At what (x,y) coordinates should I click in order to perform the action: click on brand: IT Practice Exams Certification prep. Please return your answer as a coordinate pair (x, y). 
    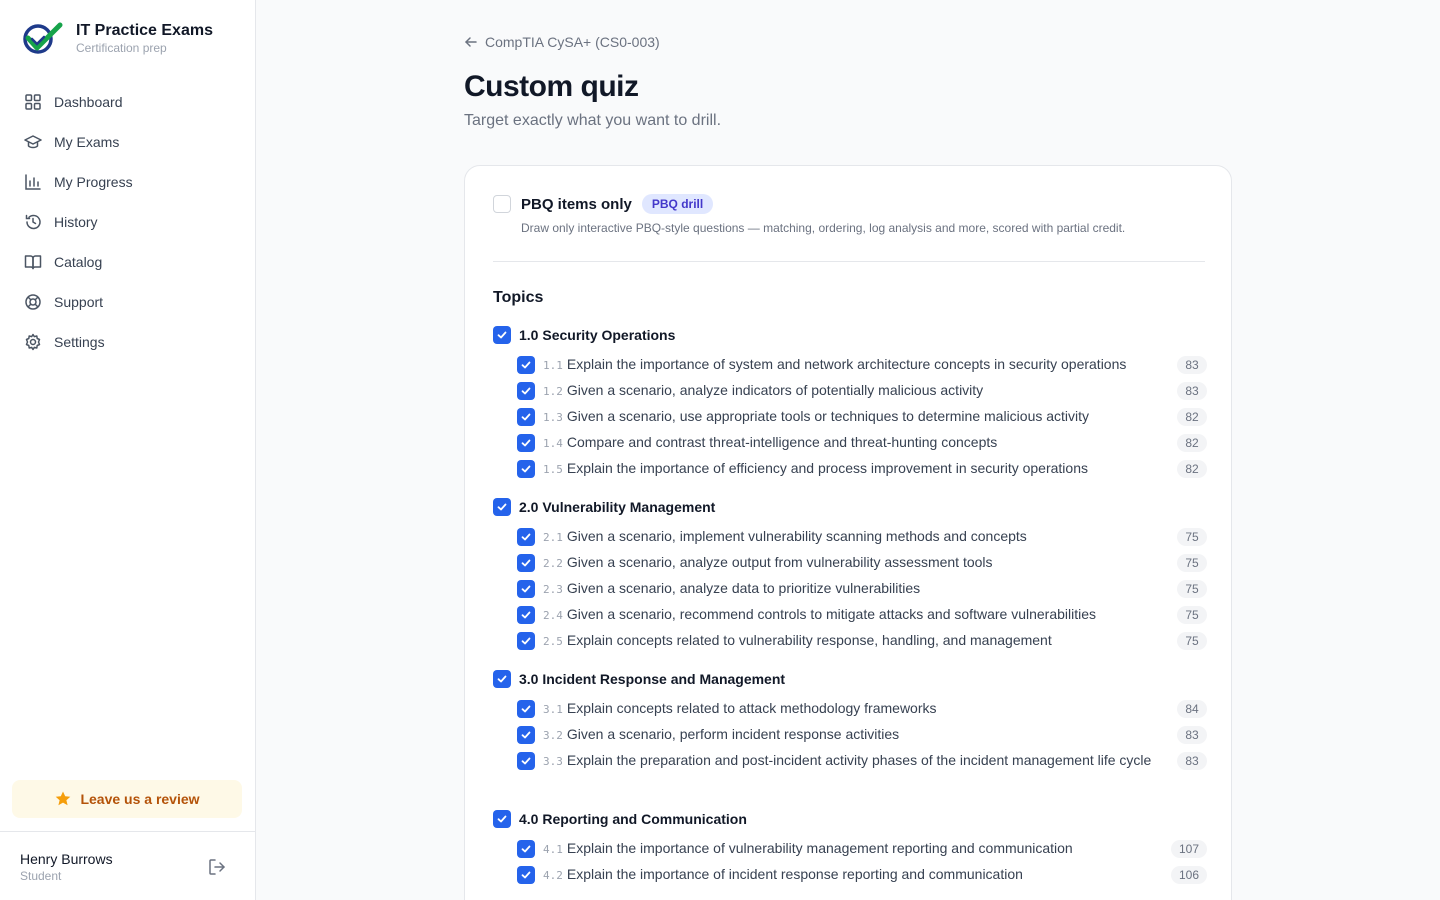
    Looking at the image, I should click on (116, 38).